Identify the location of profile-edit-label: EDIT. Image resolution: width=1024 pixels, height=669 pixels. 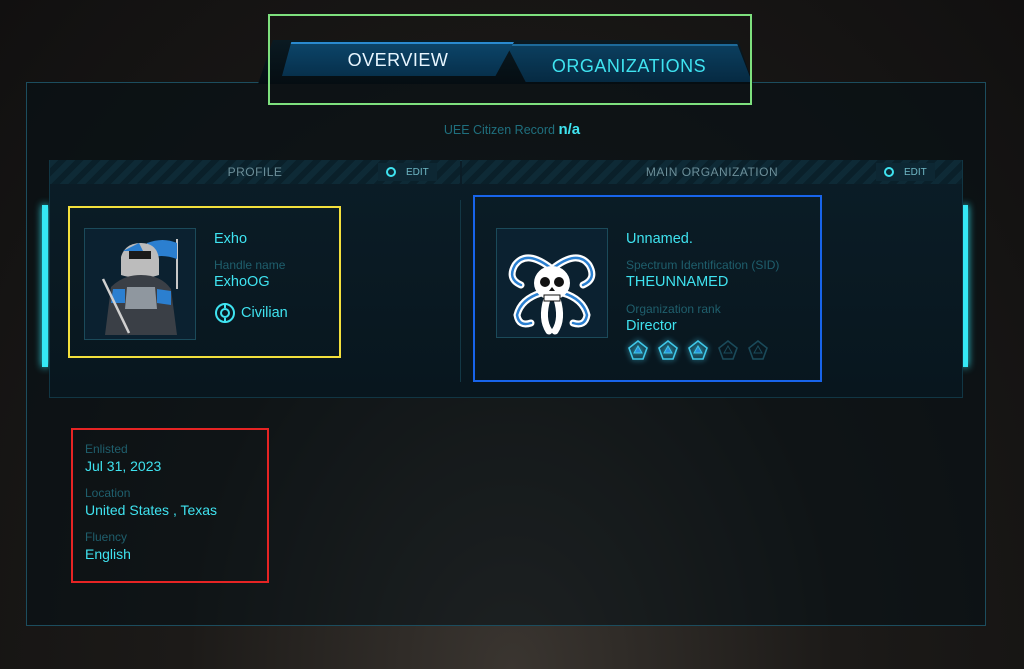
(417, 172).